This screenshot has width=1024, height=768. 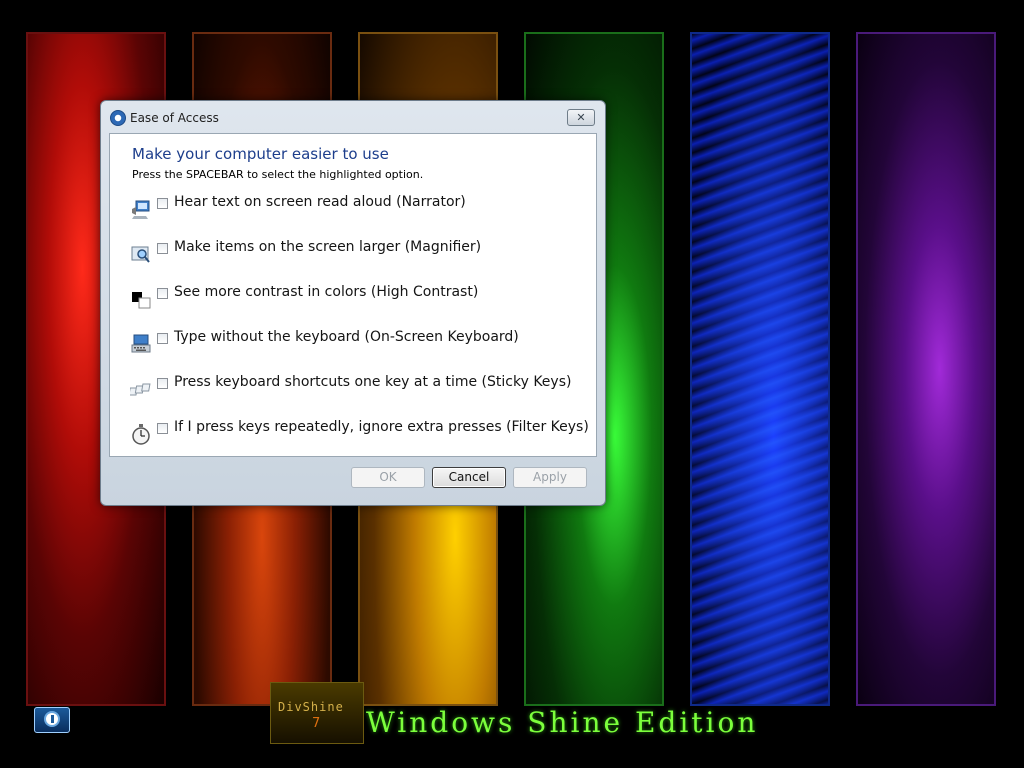 I want to click on ok-button: OK, so click(x=388, y=477).